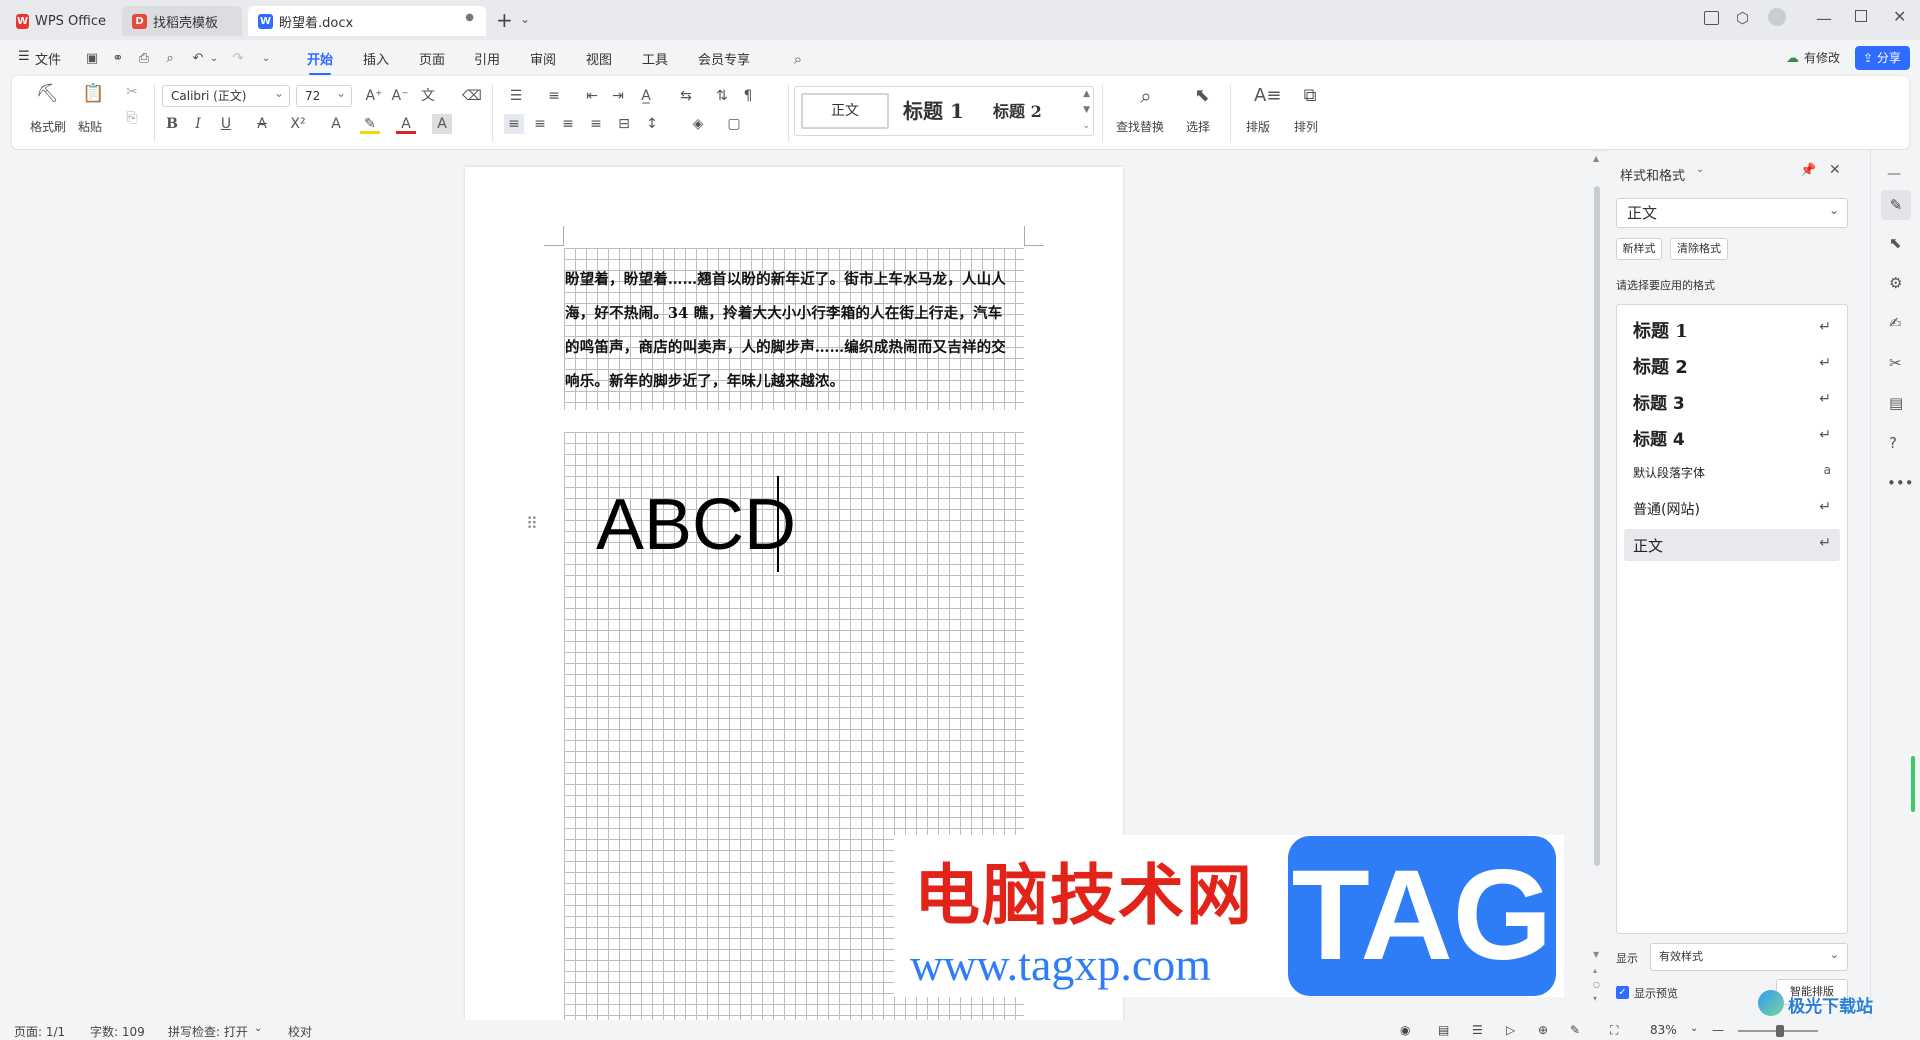 This screenshot has height=1040, width=1920. Describe the element at coordinates (698, 124) in the screenshot. I see `shading-icon: ◈` at that location.